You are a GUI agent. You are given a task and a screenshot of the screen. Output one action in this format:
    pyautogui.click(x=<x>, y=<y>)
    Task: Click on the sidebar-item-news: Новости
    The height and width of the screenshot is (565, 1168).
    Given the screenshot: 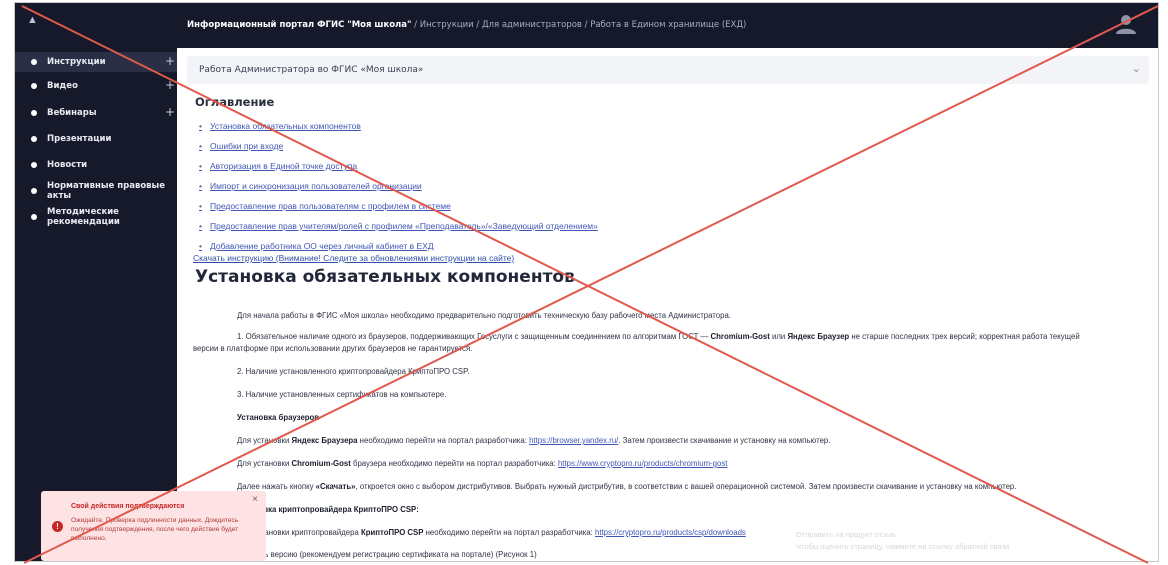 What is the action you would take?
    pyautogui.click(x=96, y=165)
    